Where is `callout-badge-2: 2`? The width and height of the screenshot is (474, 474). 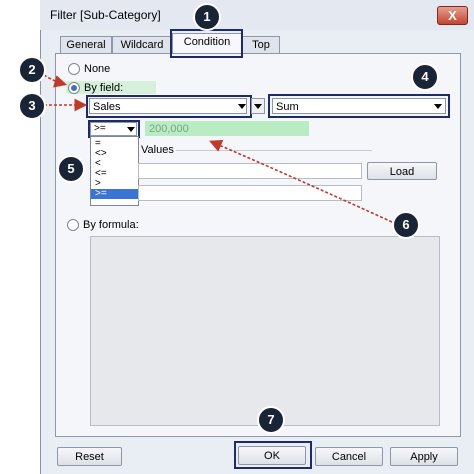
callout-badge-2: 2 is located at coordinates (32, 70).